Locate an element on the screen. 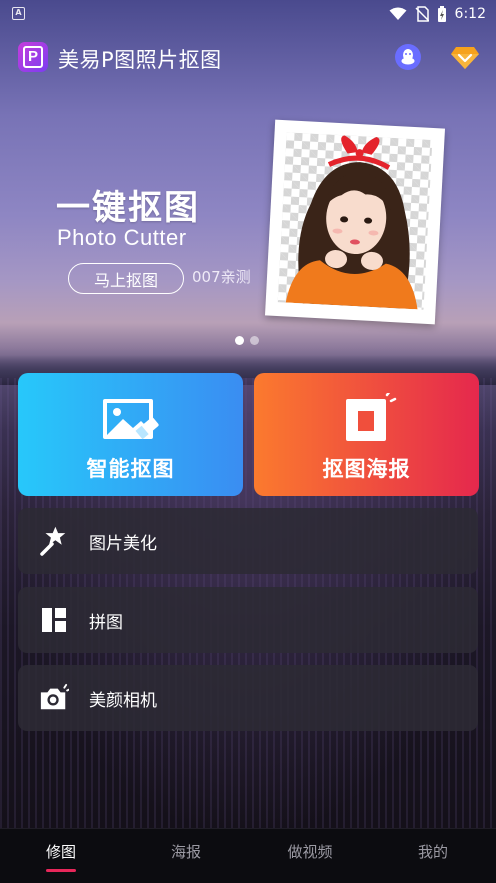 The height and width of the screenshot is (883, 496). photo-beautify-row: 图片美化 is located at coordinates (248, 541).